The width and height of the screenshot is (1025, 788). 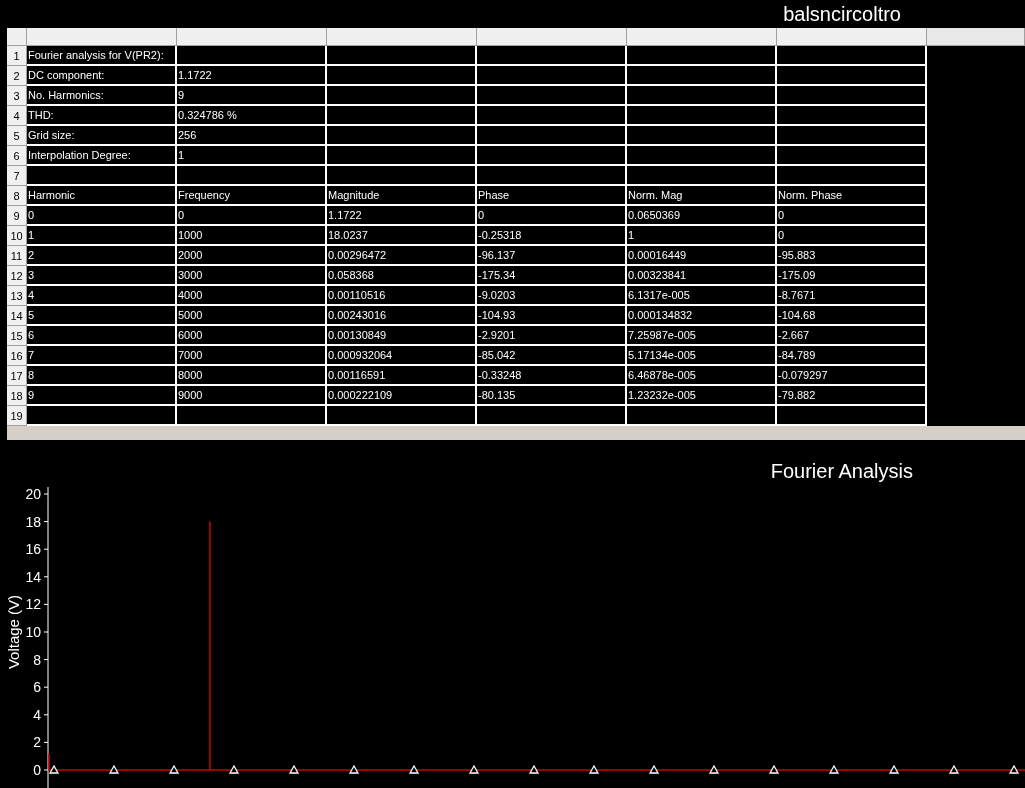 I want to click on table-cell: Phase, so click(x=552, y=196).